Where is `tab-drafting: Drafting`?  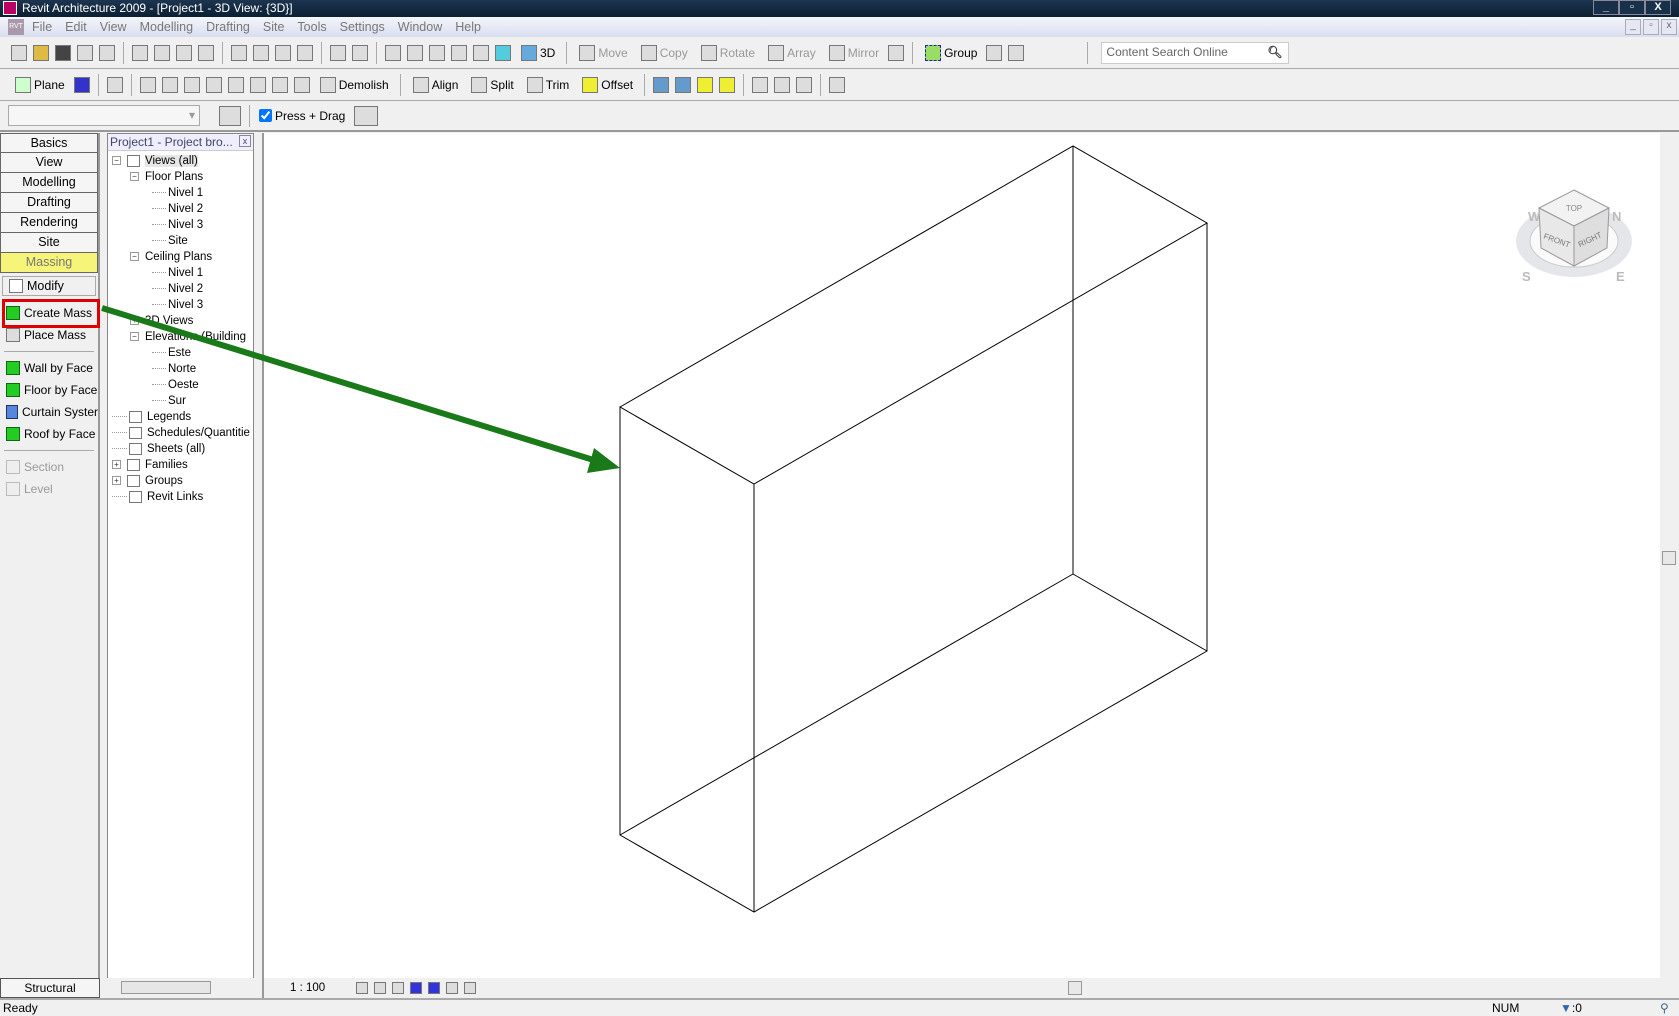
tab-drafting: Drafting is located at coordinates (49, 203).